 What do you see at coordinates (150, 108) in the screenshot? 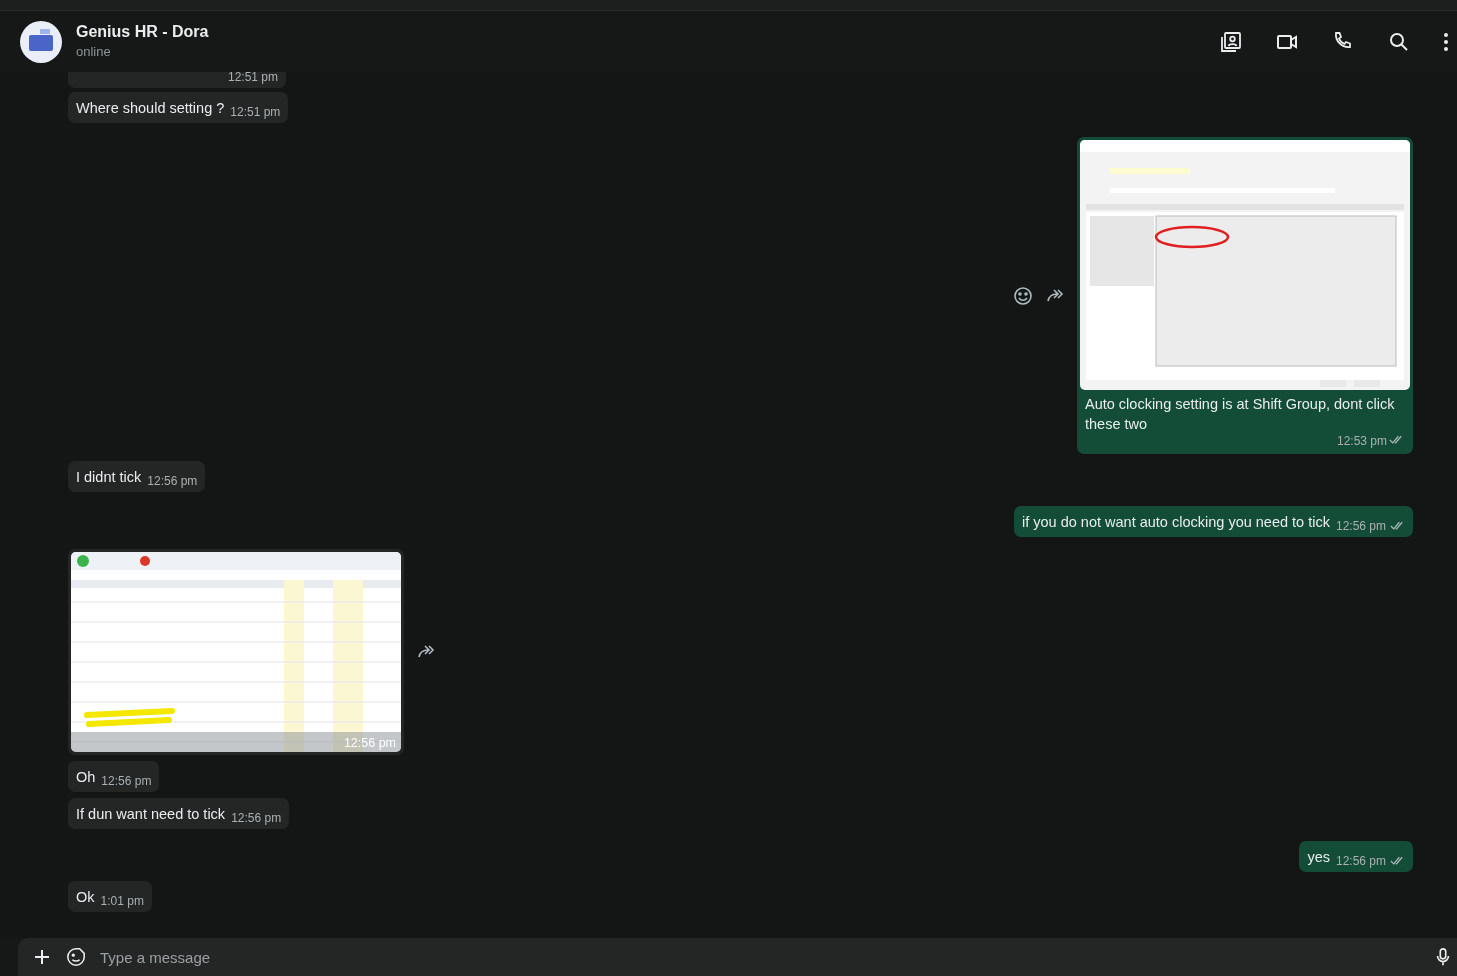
I see `message-text: Where should setting ?` at bounding box center [150, 108].